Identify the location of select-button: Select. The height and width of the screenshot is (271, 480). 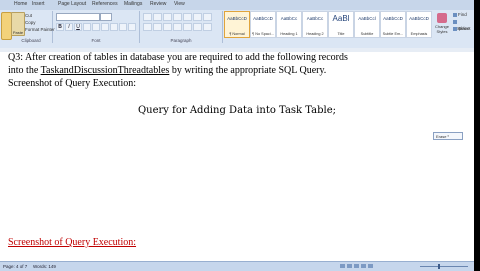
(463, 28).